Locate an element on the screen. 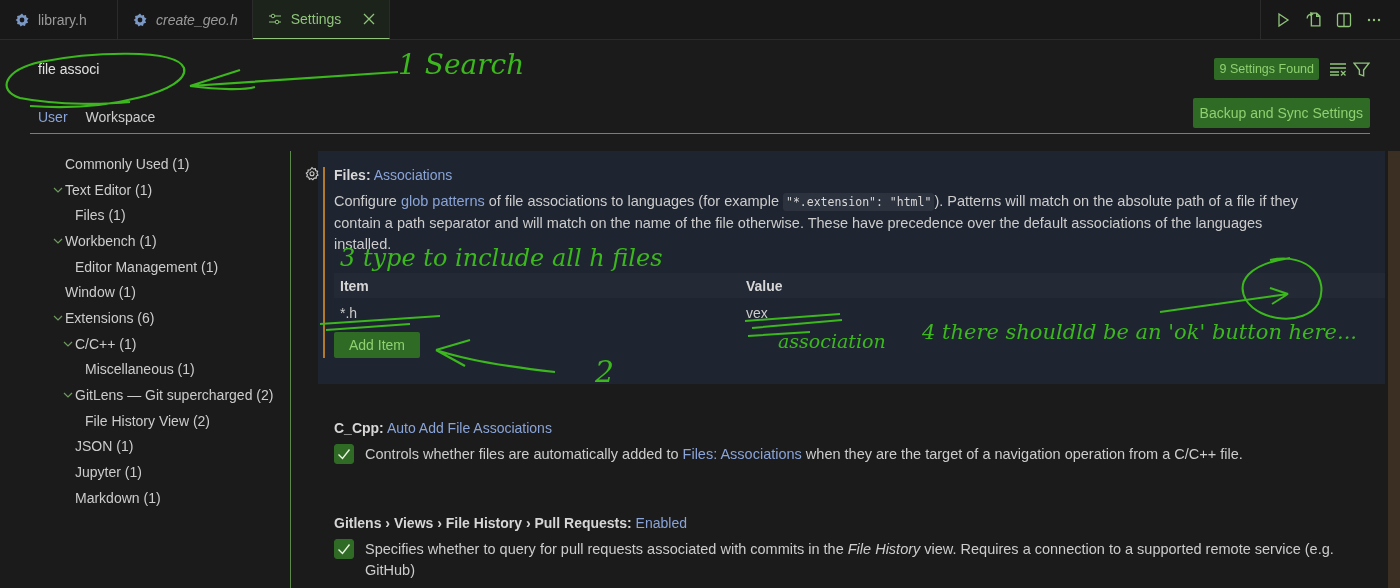  toc-item: Jupyter (1) is located at coordinates (108, 472).